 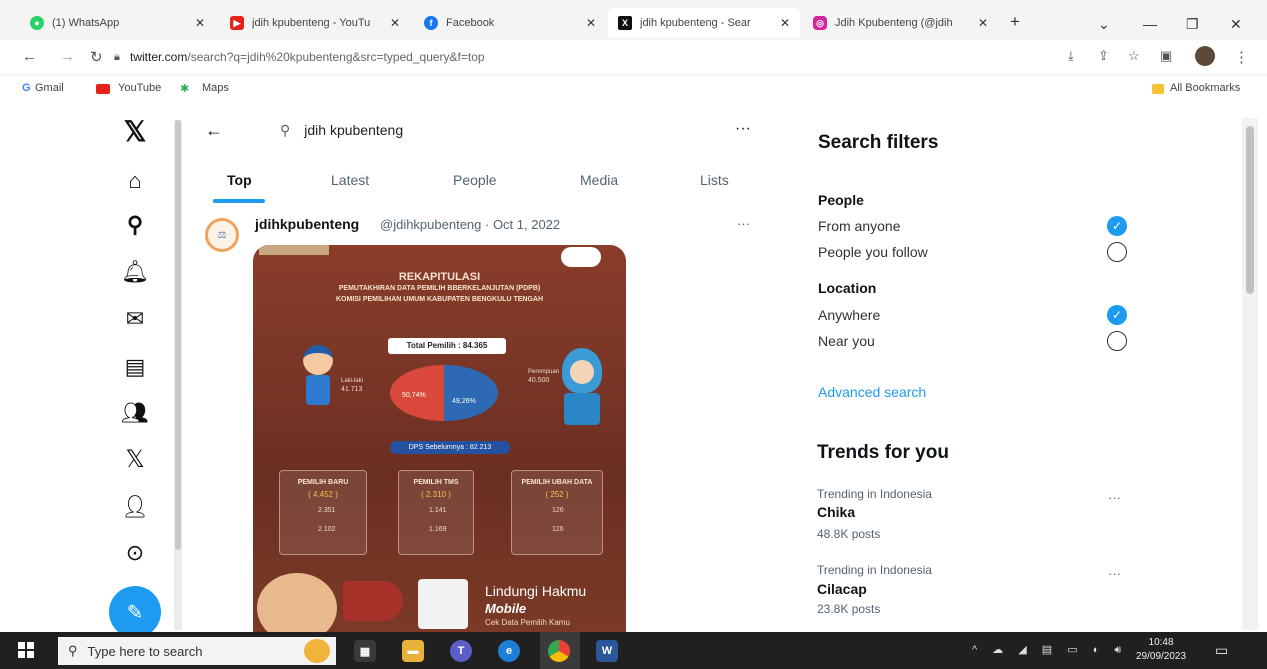 What do you see at coordinates (1241, 57) in the screenshot?
I see `menu-icon: ⋮` at bounding box center [1241, 57].